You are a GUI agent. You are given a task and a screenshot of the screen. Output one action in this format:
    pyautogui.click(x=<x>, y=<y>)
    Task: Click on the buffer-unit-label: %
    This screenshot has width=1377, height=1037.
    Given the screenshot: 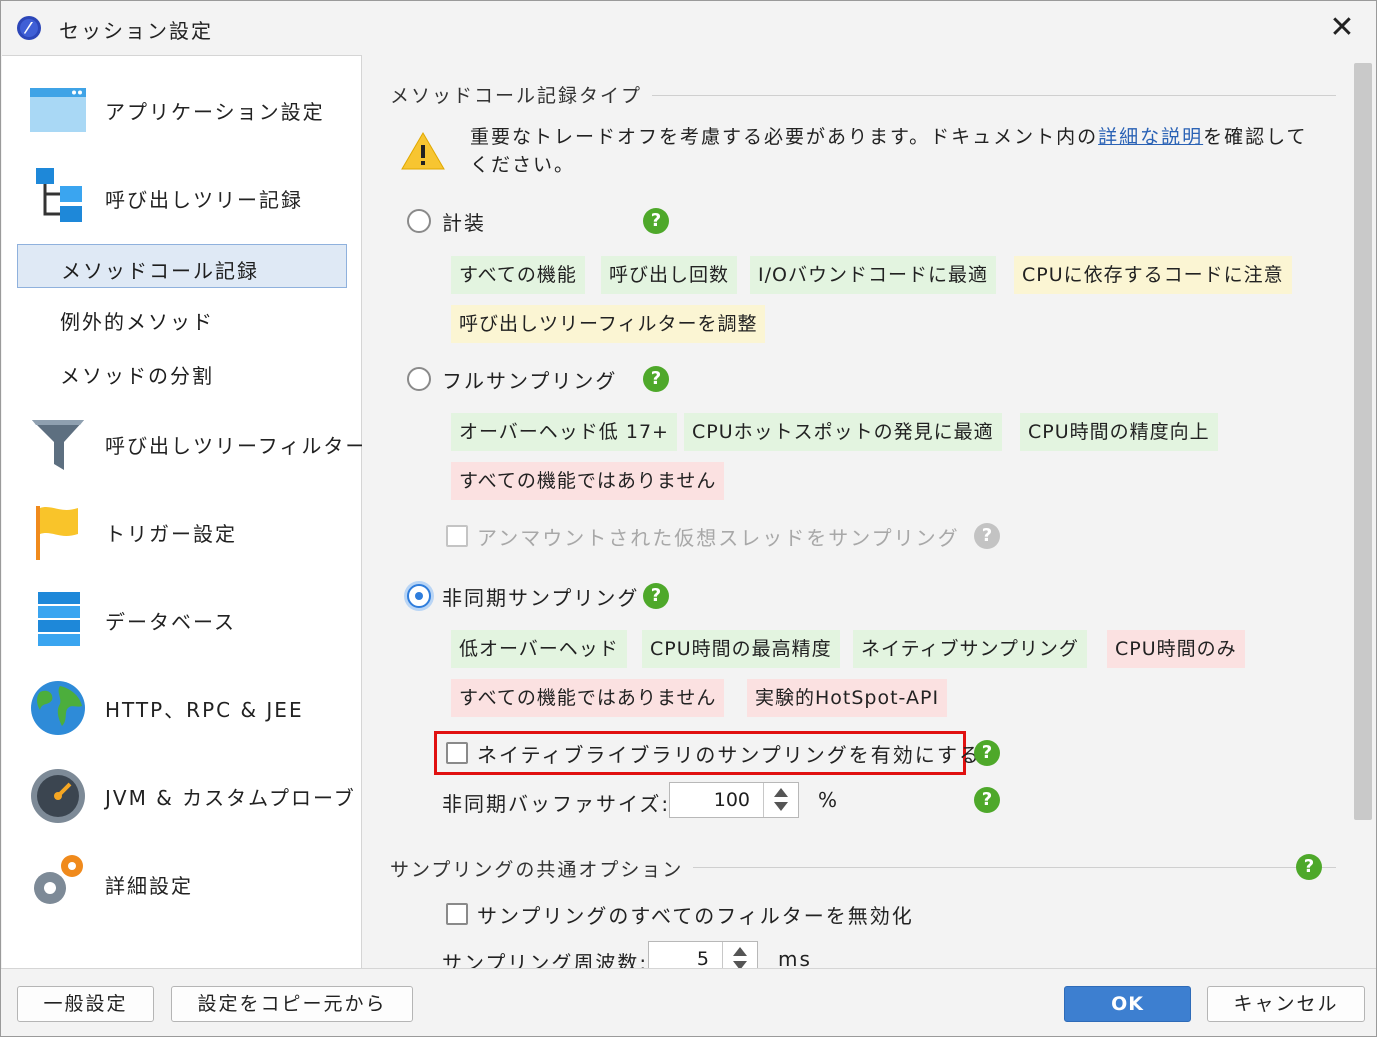 What is the action you would take?
    pyautogui.click(x=829, y=800)
    